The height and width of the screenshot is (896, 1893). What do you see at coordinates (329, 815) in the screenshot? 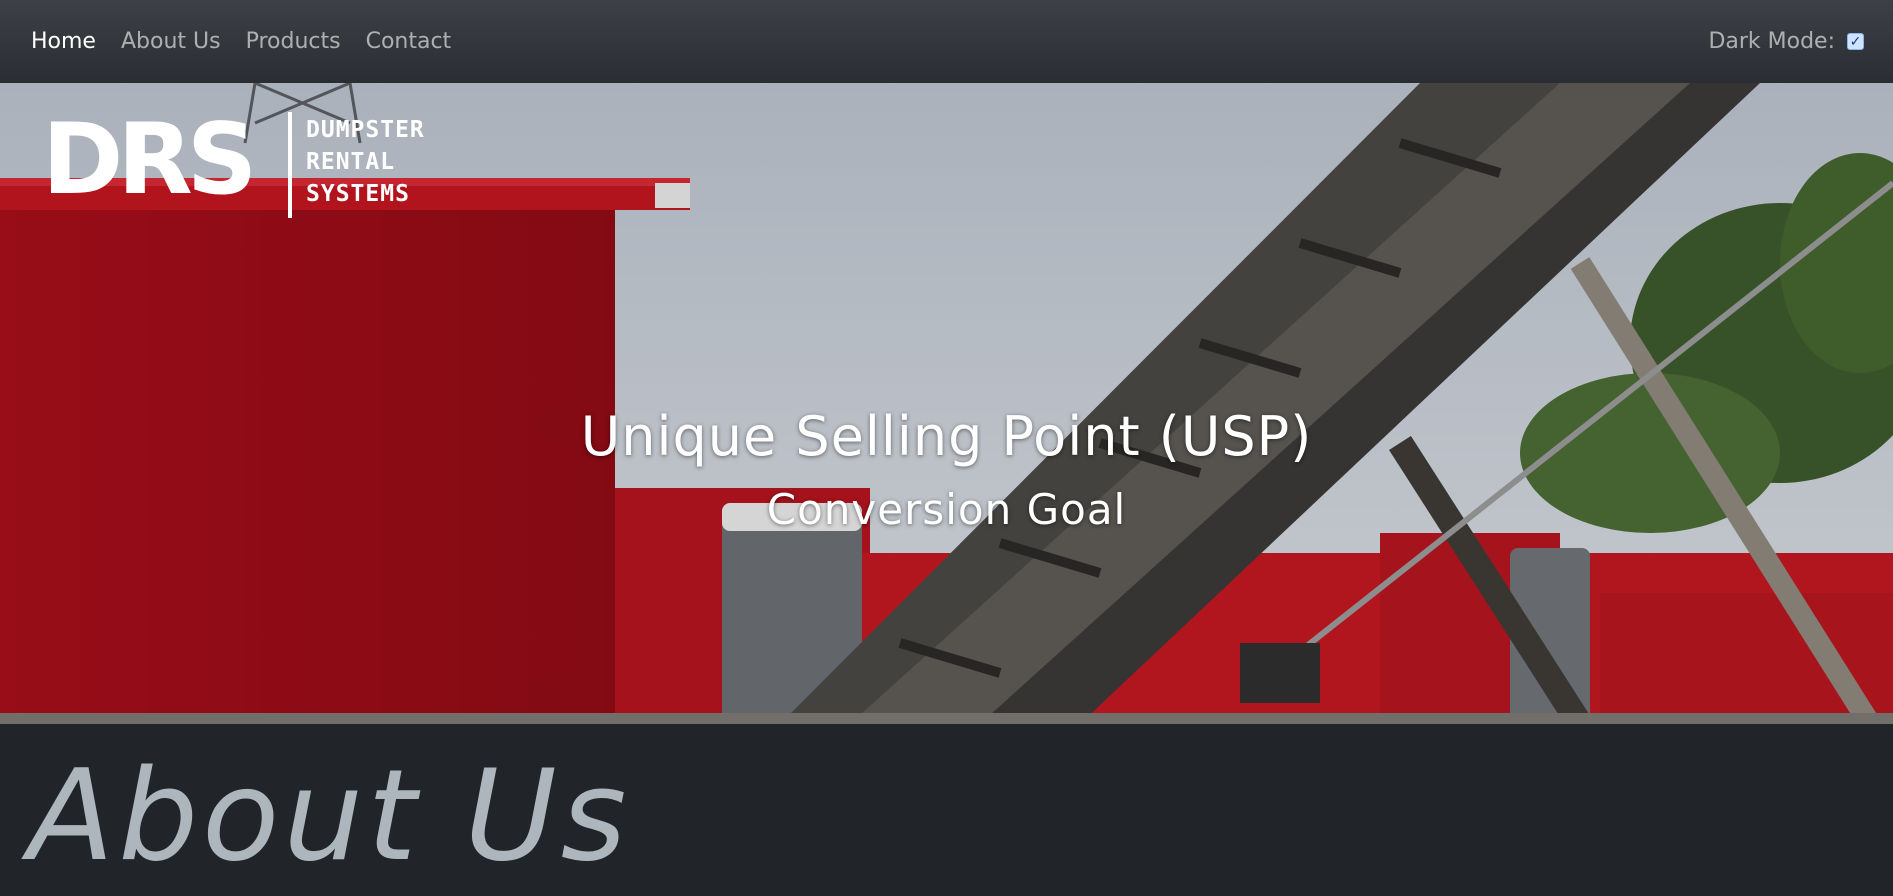
I see `about-us-heading: About Us` at bounding box center [329, 815].